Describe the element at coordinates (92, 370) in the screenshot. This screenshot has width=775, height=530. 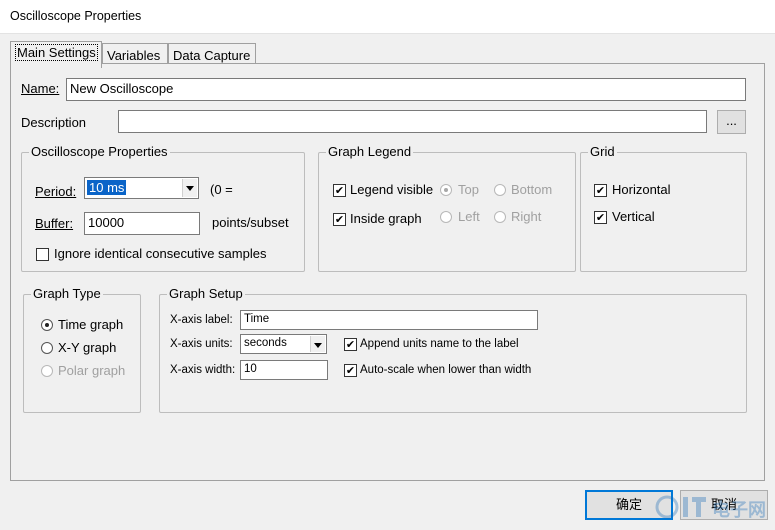
I see `polar-graph-label: Polar graph` at that location.